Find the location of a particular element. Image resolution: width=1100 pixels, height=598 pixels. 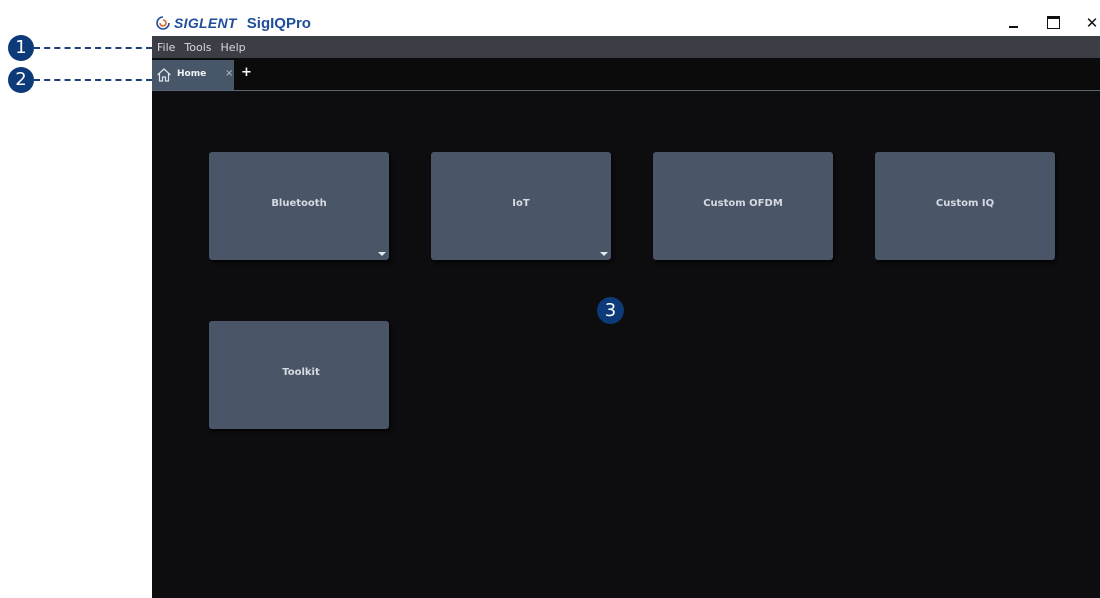

tab-home: Home × is located at coordinates (193, 75).